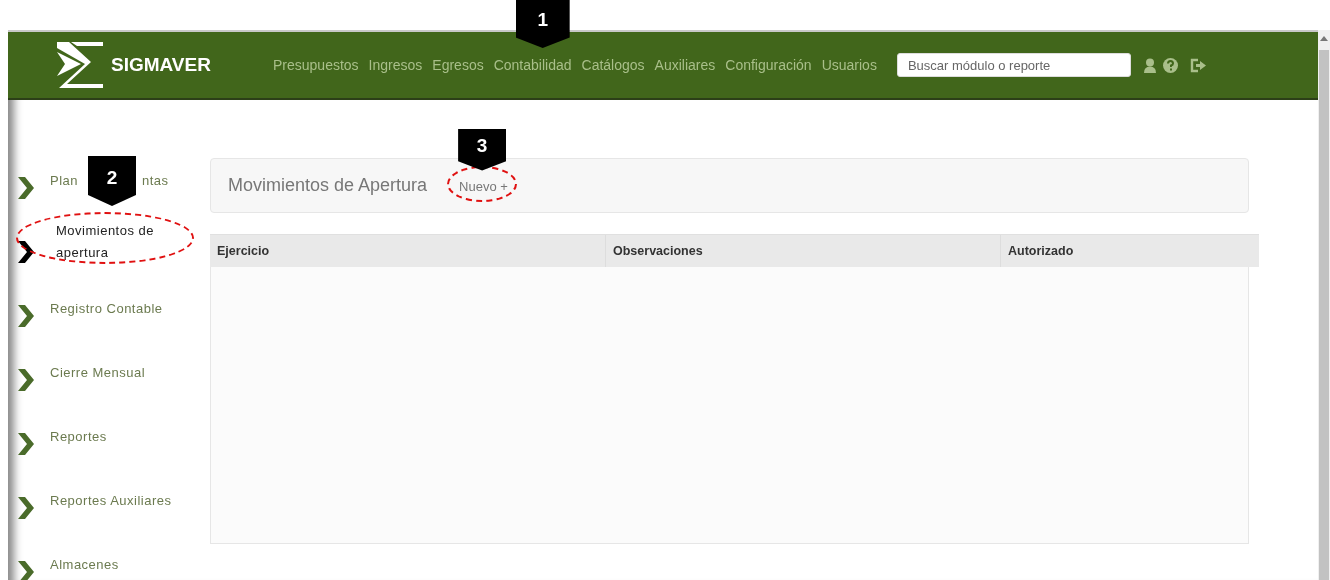 Image resolution: width=1330 pixels, height=580 pixels. What do you see at coordinates (78, 437) in the screenshot?
I see `sidebar-item: Reportes` at bounding box center [78, 437].